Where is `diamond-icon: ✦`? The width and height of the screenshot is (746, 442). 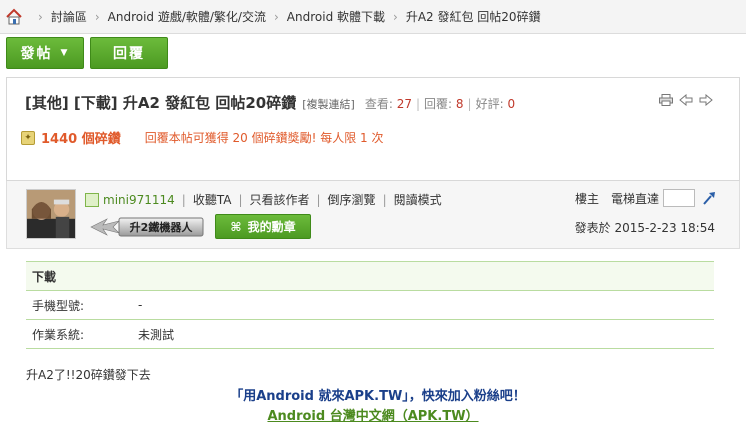
diamond-icon: ✦ is located at coordinates (28, 137).